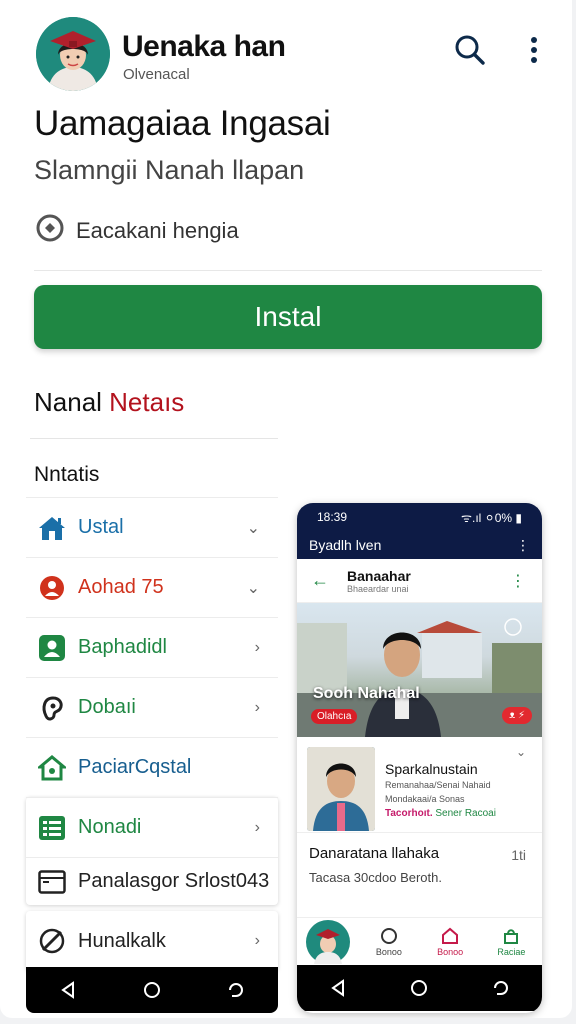 Image resolution: width=576 pixels, height=1024 pixels. Describe the element at coordinates (431, 769) in the screenshot. I see `phone-item-title: Sparkalnustain` at that location.